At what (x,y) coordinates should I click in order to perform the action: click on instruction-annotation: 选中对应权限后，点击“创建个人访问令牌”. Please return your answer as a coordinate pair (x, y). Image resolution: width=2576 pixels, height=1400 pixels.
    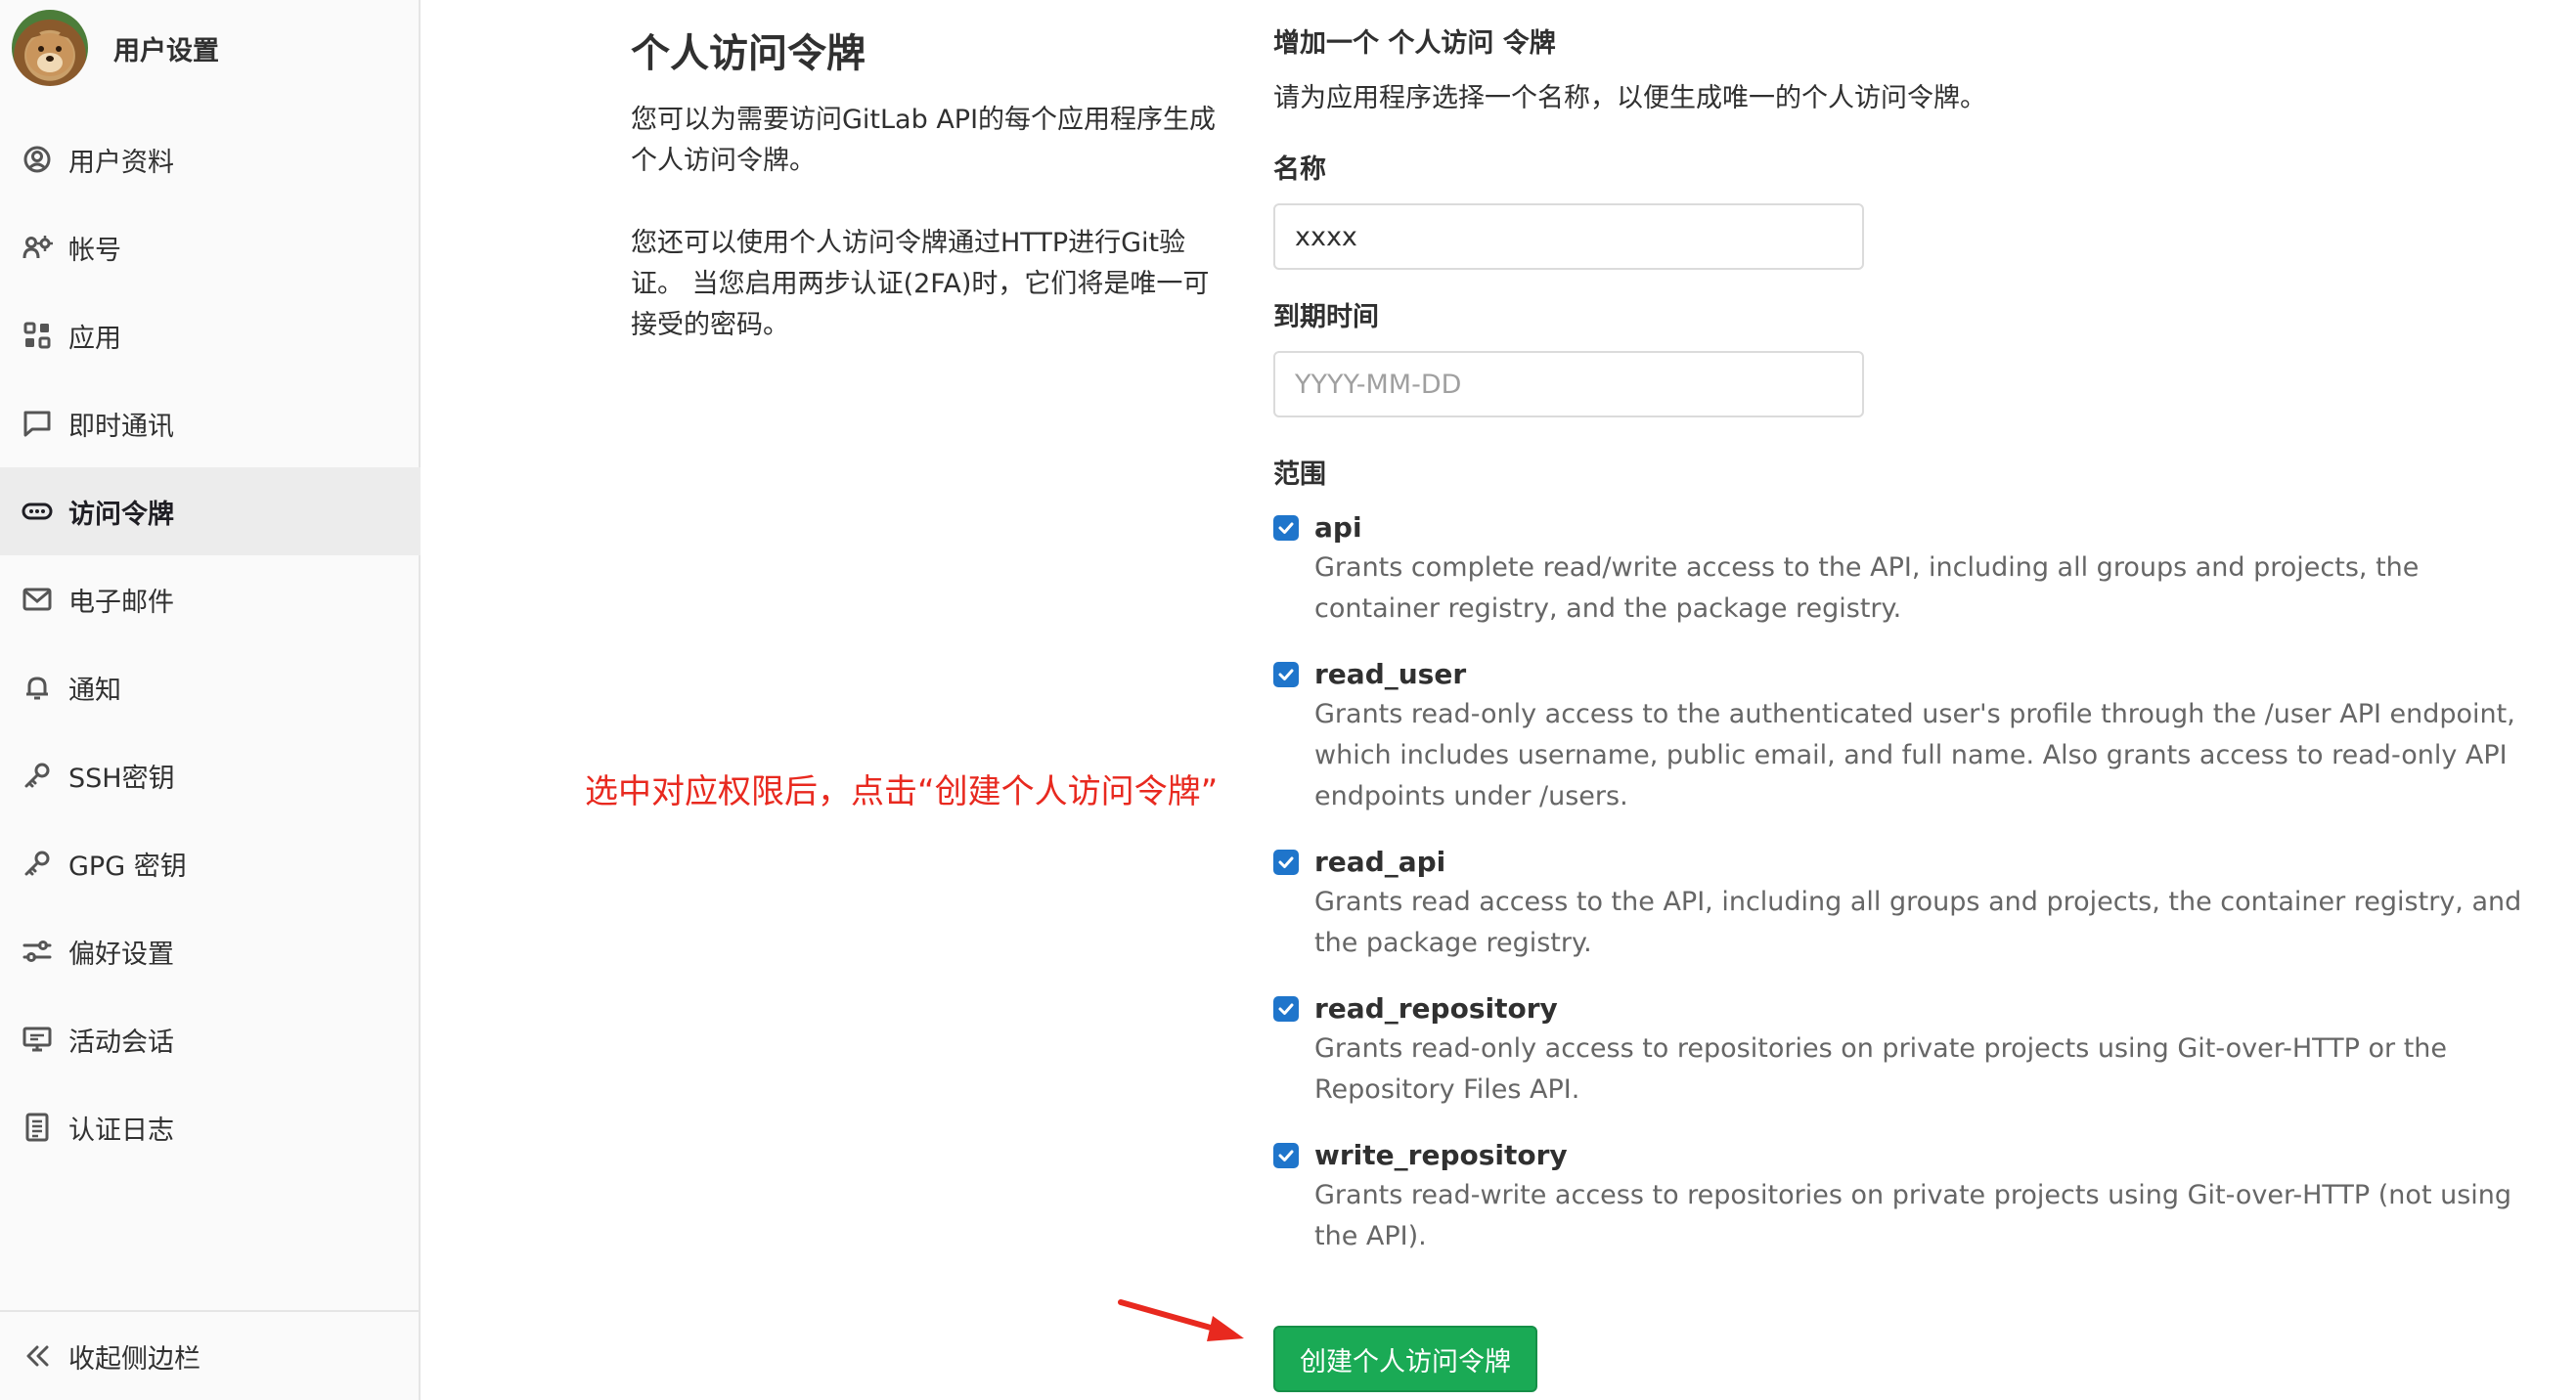
    Looking at the image, I should click on (902, 792).